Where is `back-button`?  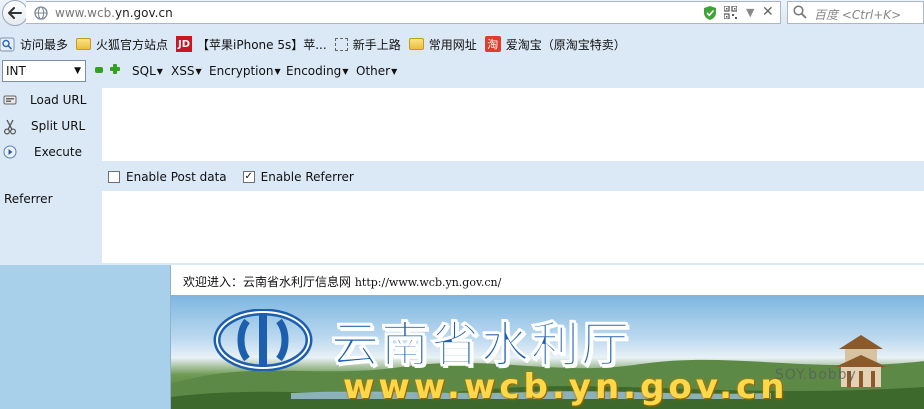 back-button is located at coordinates (15, 13).